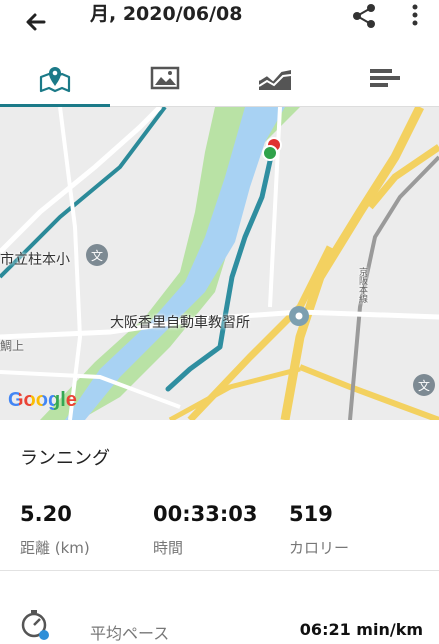  What do you see at coordinates (361, 629) in the screenshot?
I see `average-pace-value: 06:21 min/km` at bounding box center [361, 629].